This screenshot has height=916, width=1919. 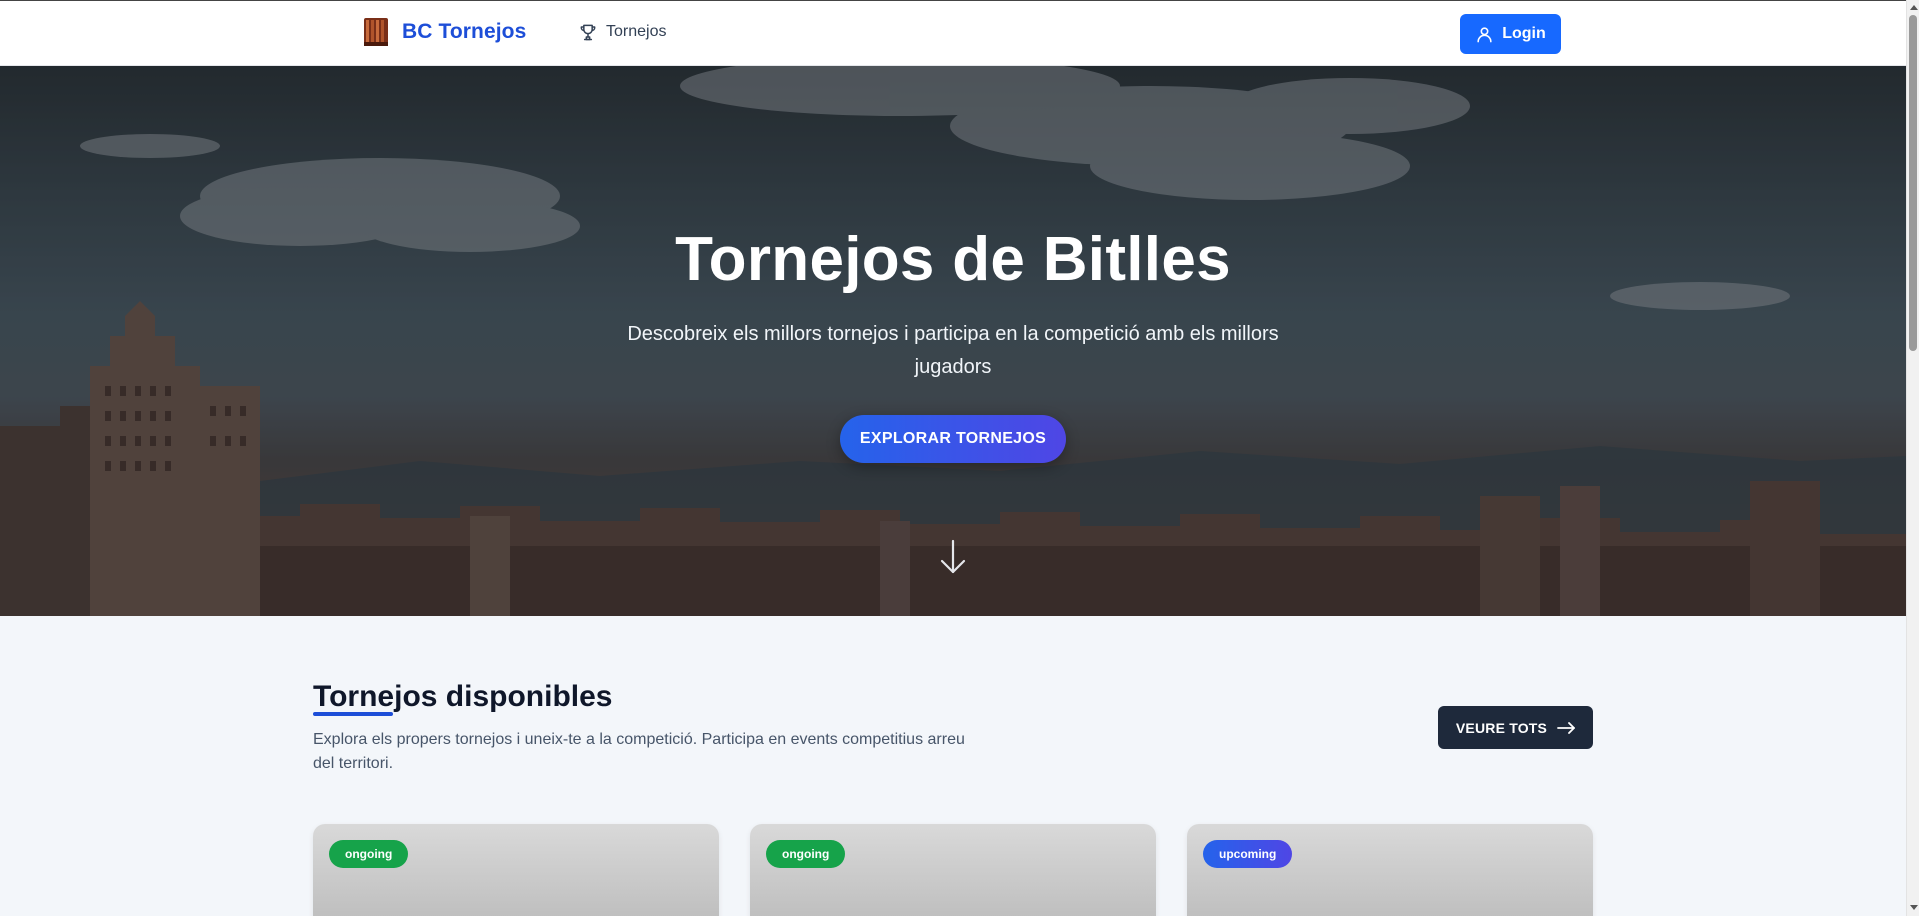 I want to click on section-title: Tornejos disponibles, so click(x=463, y=696).